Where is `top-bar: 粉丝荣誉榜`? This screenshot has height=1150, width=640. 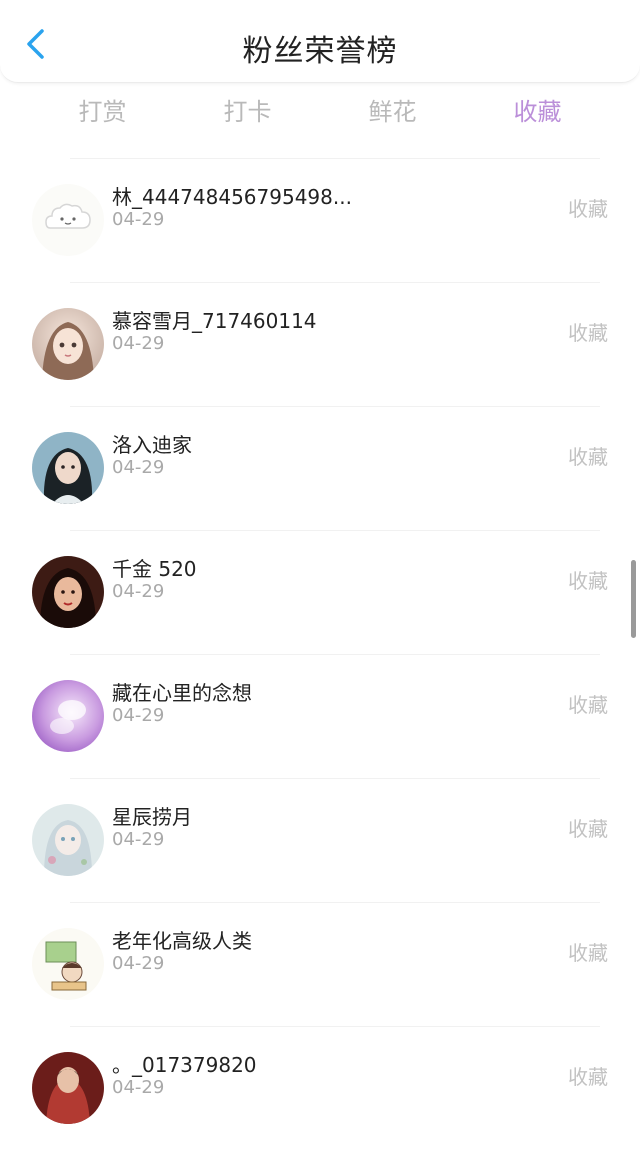 top-bar: 粉丝荣誉榜 is located at coordinates (320, 41).